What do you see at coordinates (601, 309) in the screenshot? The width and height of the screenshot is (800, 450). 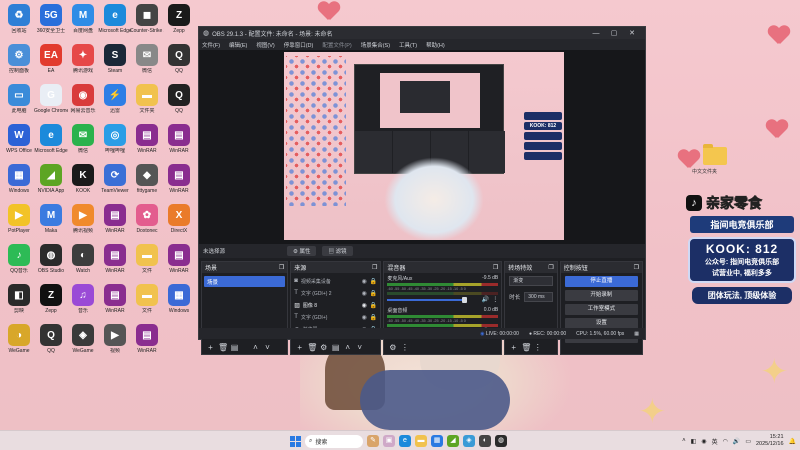 I see `studio-mode-button: 工作室模式` at bounding box center [601, 309].